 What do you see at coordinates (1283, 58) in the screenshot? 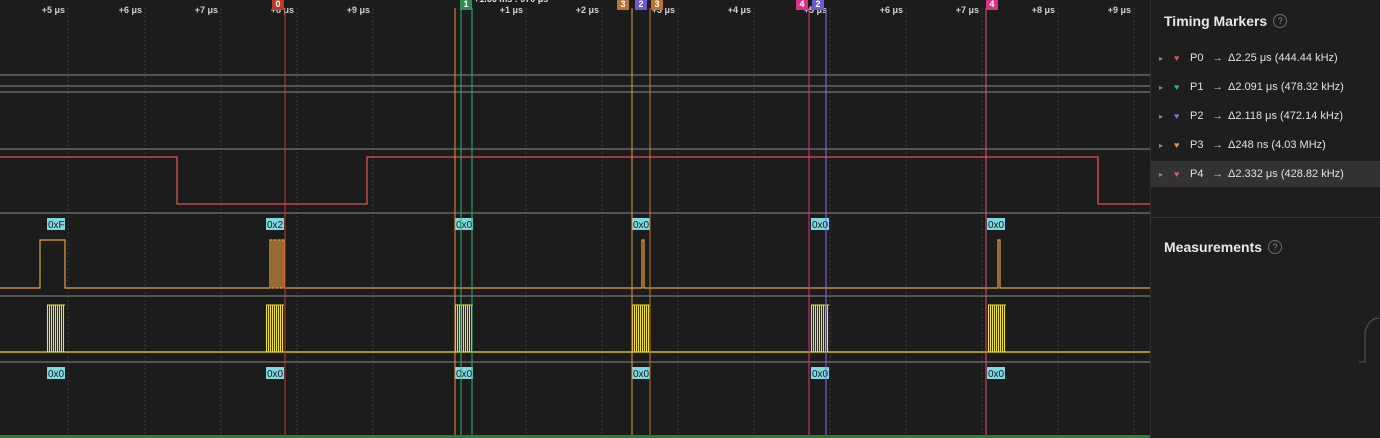
I see `marker-delta-value: Δ2.25 μs (444.44 kHz)` at bounding box center [1283, 58].